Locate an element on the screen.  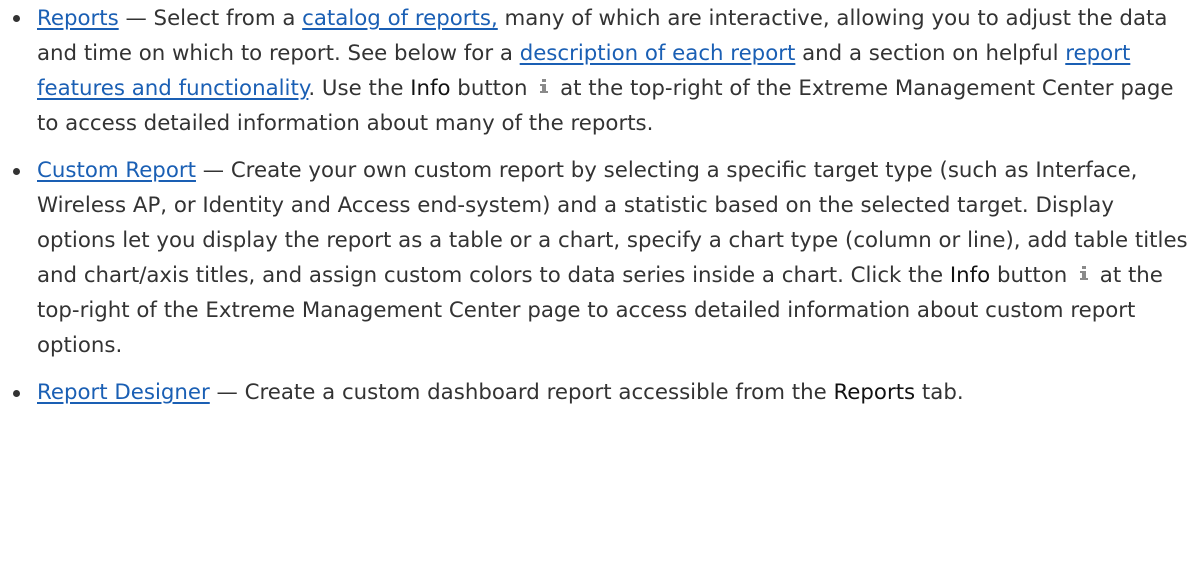
reports-link: Reports is located at coordinates (78, 18).